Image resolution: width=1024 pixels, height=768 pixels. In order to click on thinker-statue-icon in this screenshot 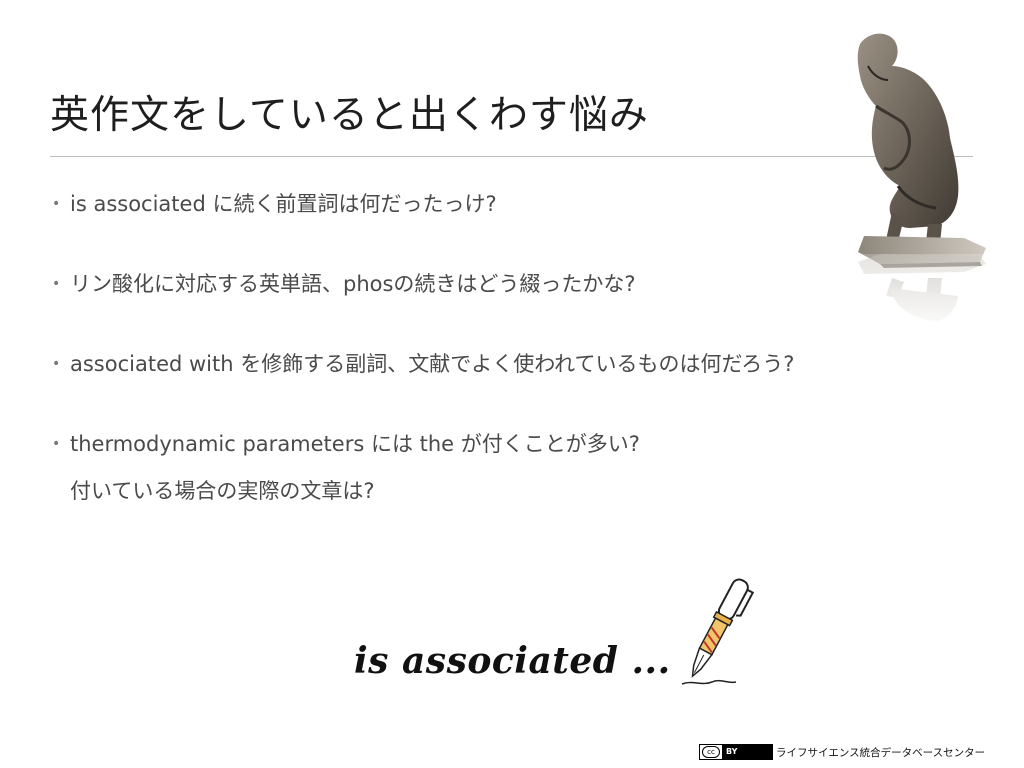, I will do `click(915, 182)`.